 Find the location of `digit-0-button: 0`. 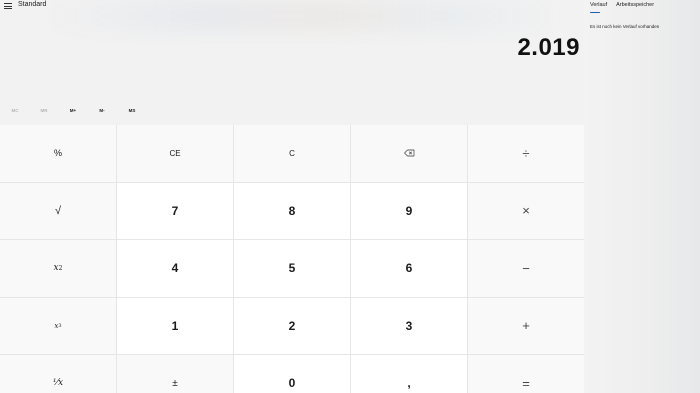

digit-0-button: 0 is located at coordinates (292, 374).